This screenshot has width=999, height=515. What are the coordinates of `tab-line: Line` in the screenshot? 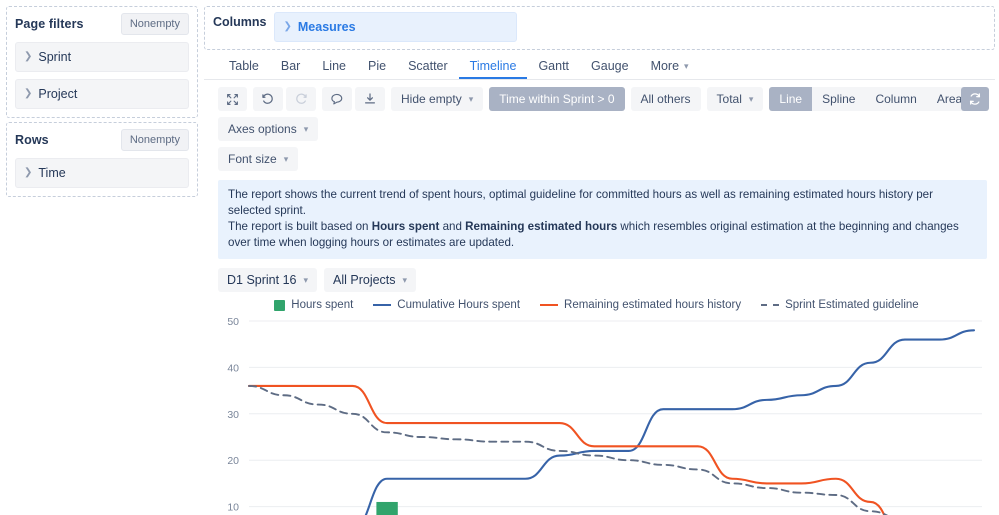 It's located at (334, 66).